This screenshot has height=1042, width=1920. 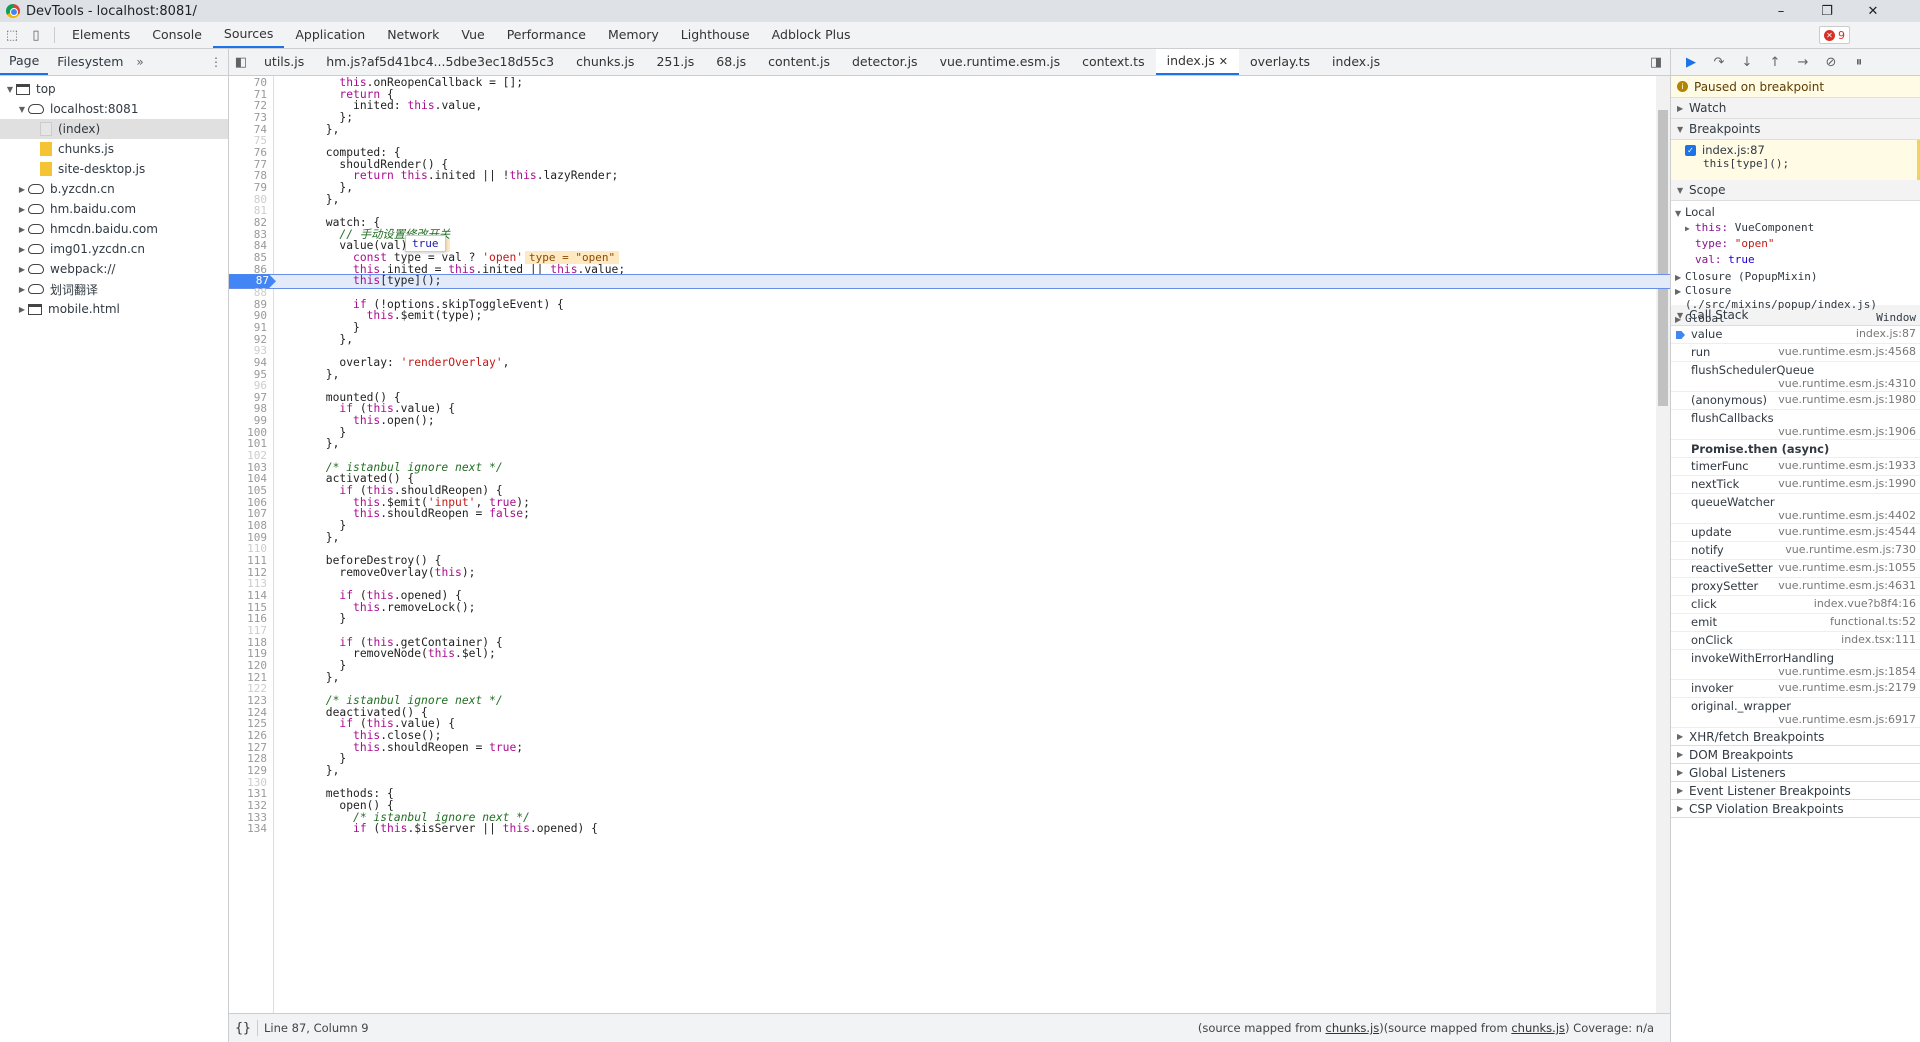 What do you see at coordinates (1797, 212) in the screenshot?
I see `scope-local: ▼ Local` at bounding box center [1797, 212].